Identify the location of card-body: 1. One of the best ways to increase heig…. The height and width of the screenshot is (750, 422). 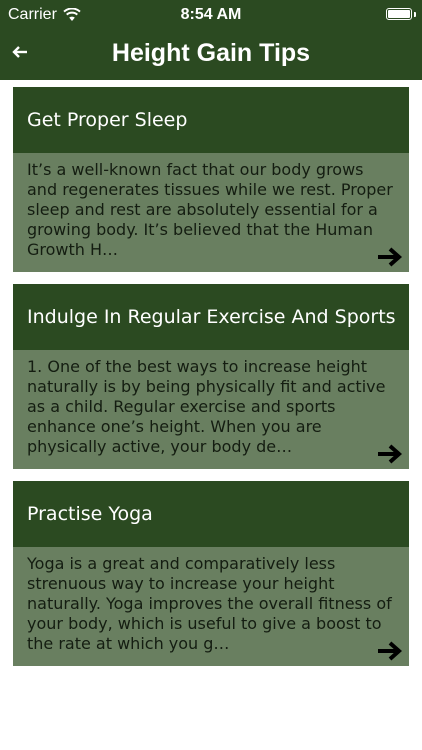
(211, 409).